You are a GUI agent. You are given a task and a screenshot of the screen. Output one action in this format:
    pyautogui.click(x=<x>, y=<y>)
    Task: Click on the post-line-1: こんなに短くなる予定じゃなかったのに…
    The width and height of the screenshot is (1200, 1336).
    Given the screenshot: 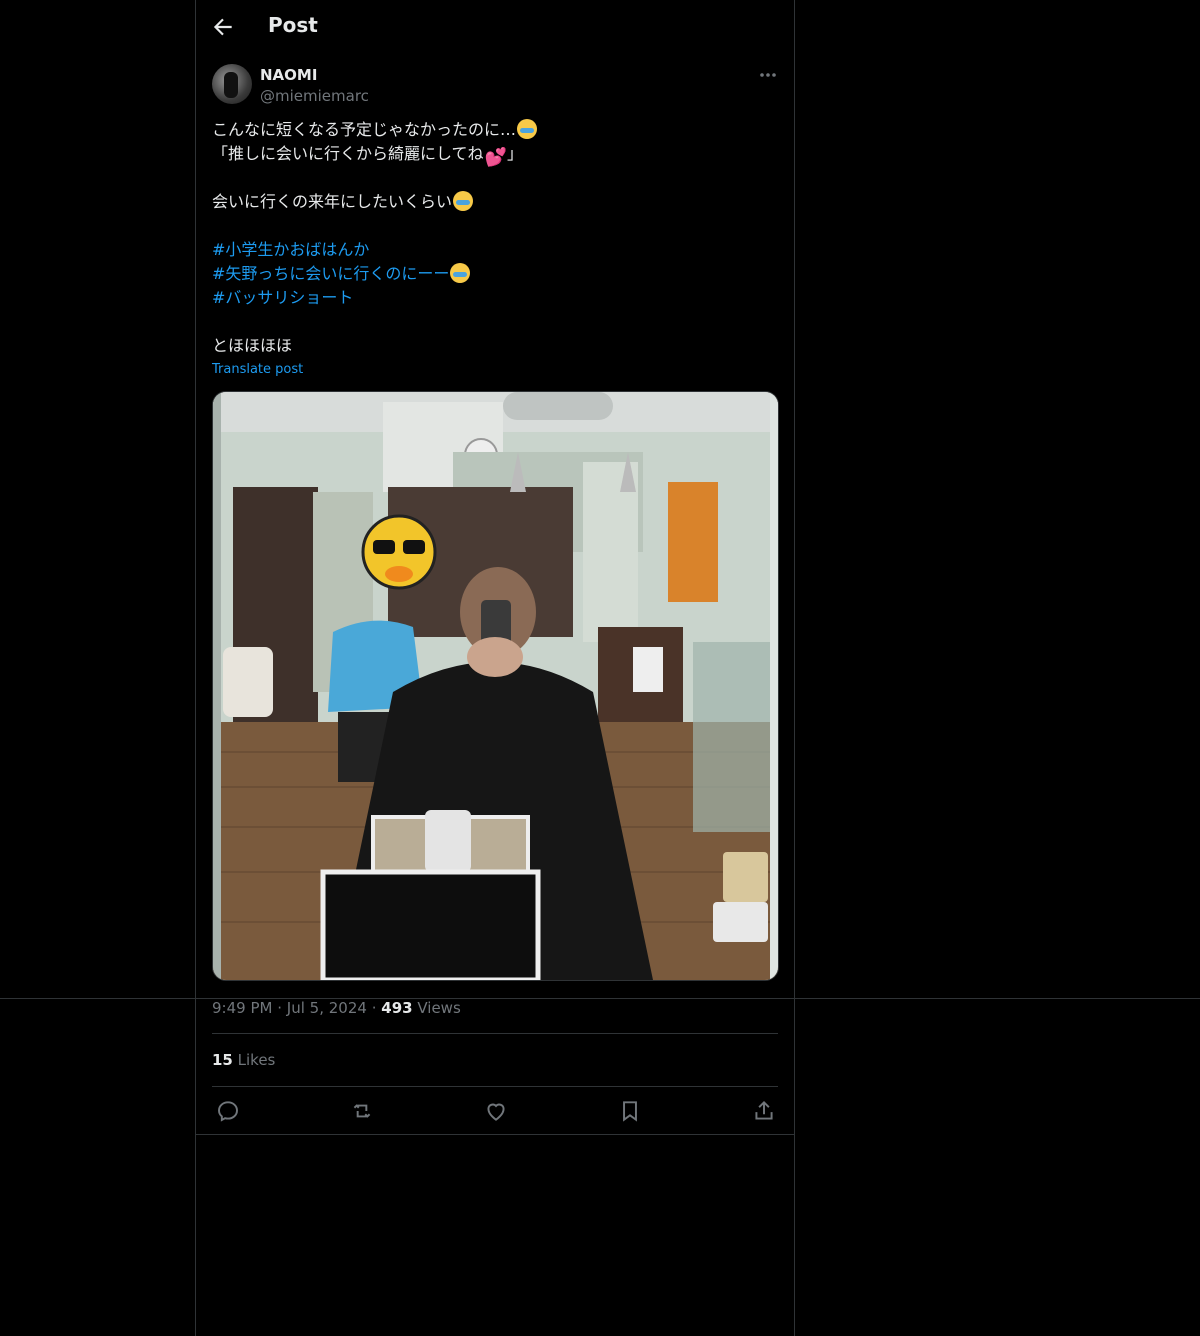 What is the action you would take?
    pyautogui.click(x=364, y=129)
    